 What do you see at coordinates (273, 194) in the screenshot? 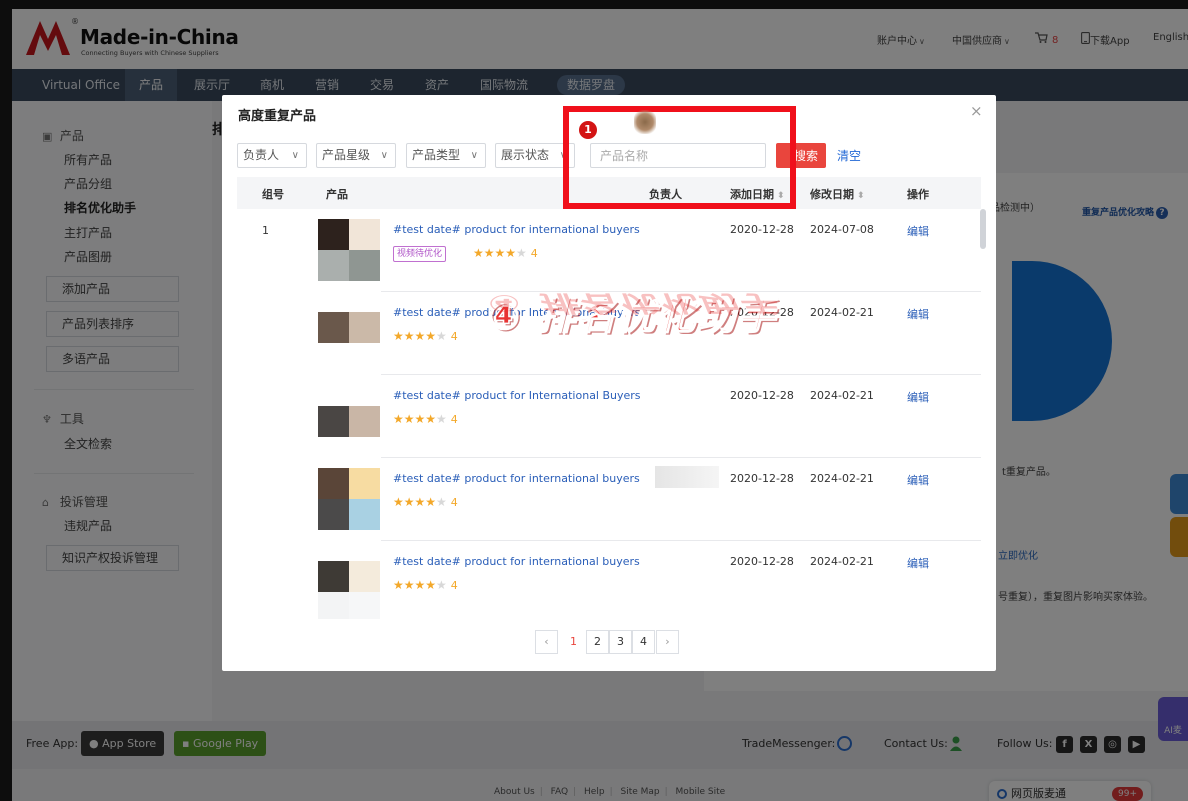
I see `col-group: 组号` at bounding box center [273, 194].